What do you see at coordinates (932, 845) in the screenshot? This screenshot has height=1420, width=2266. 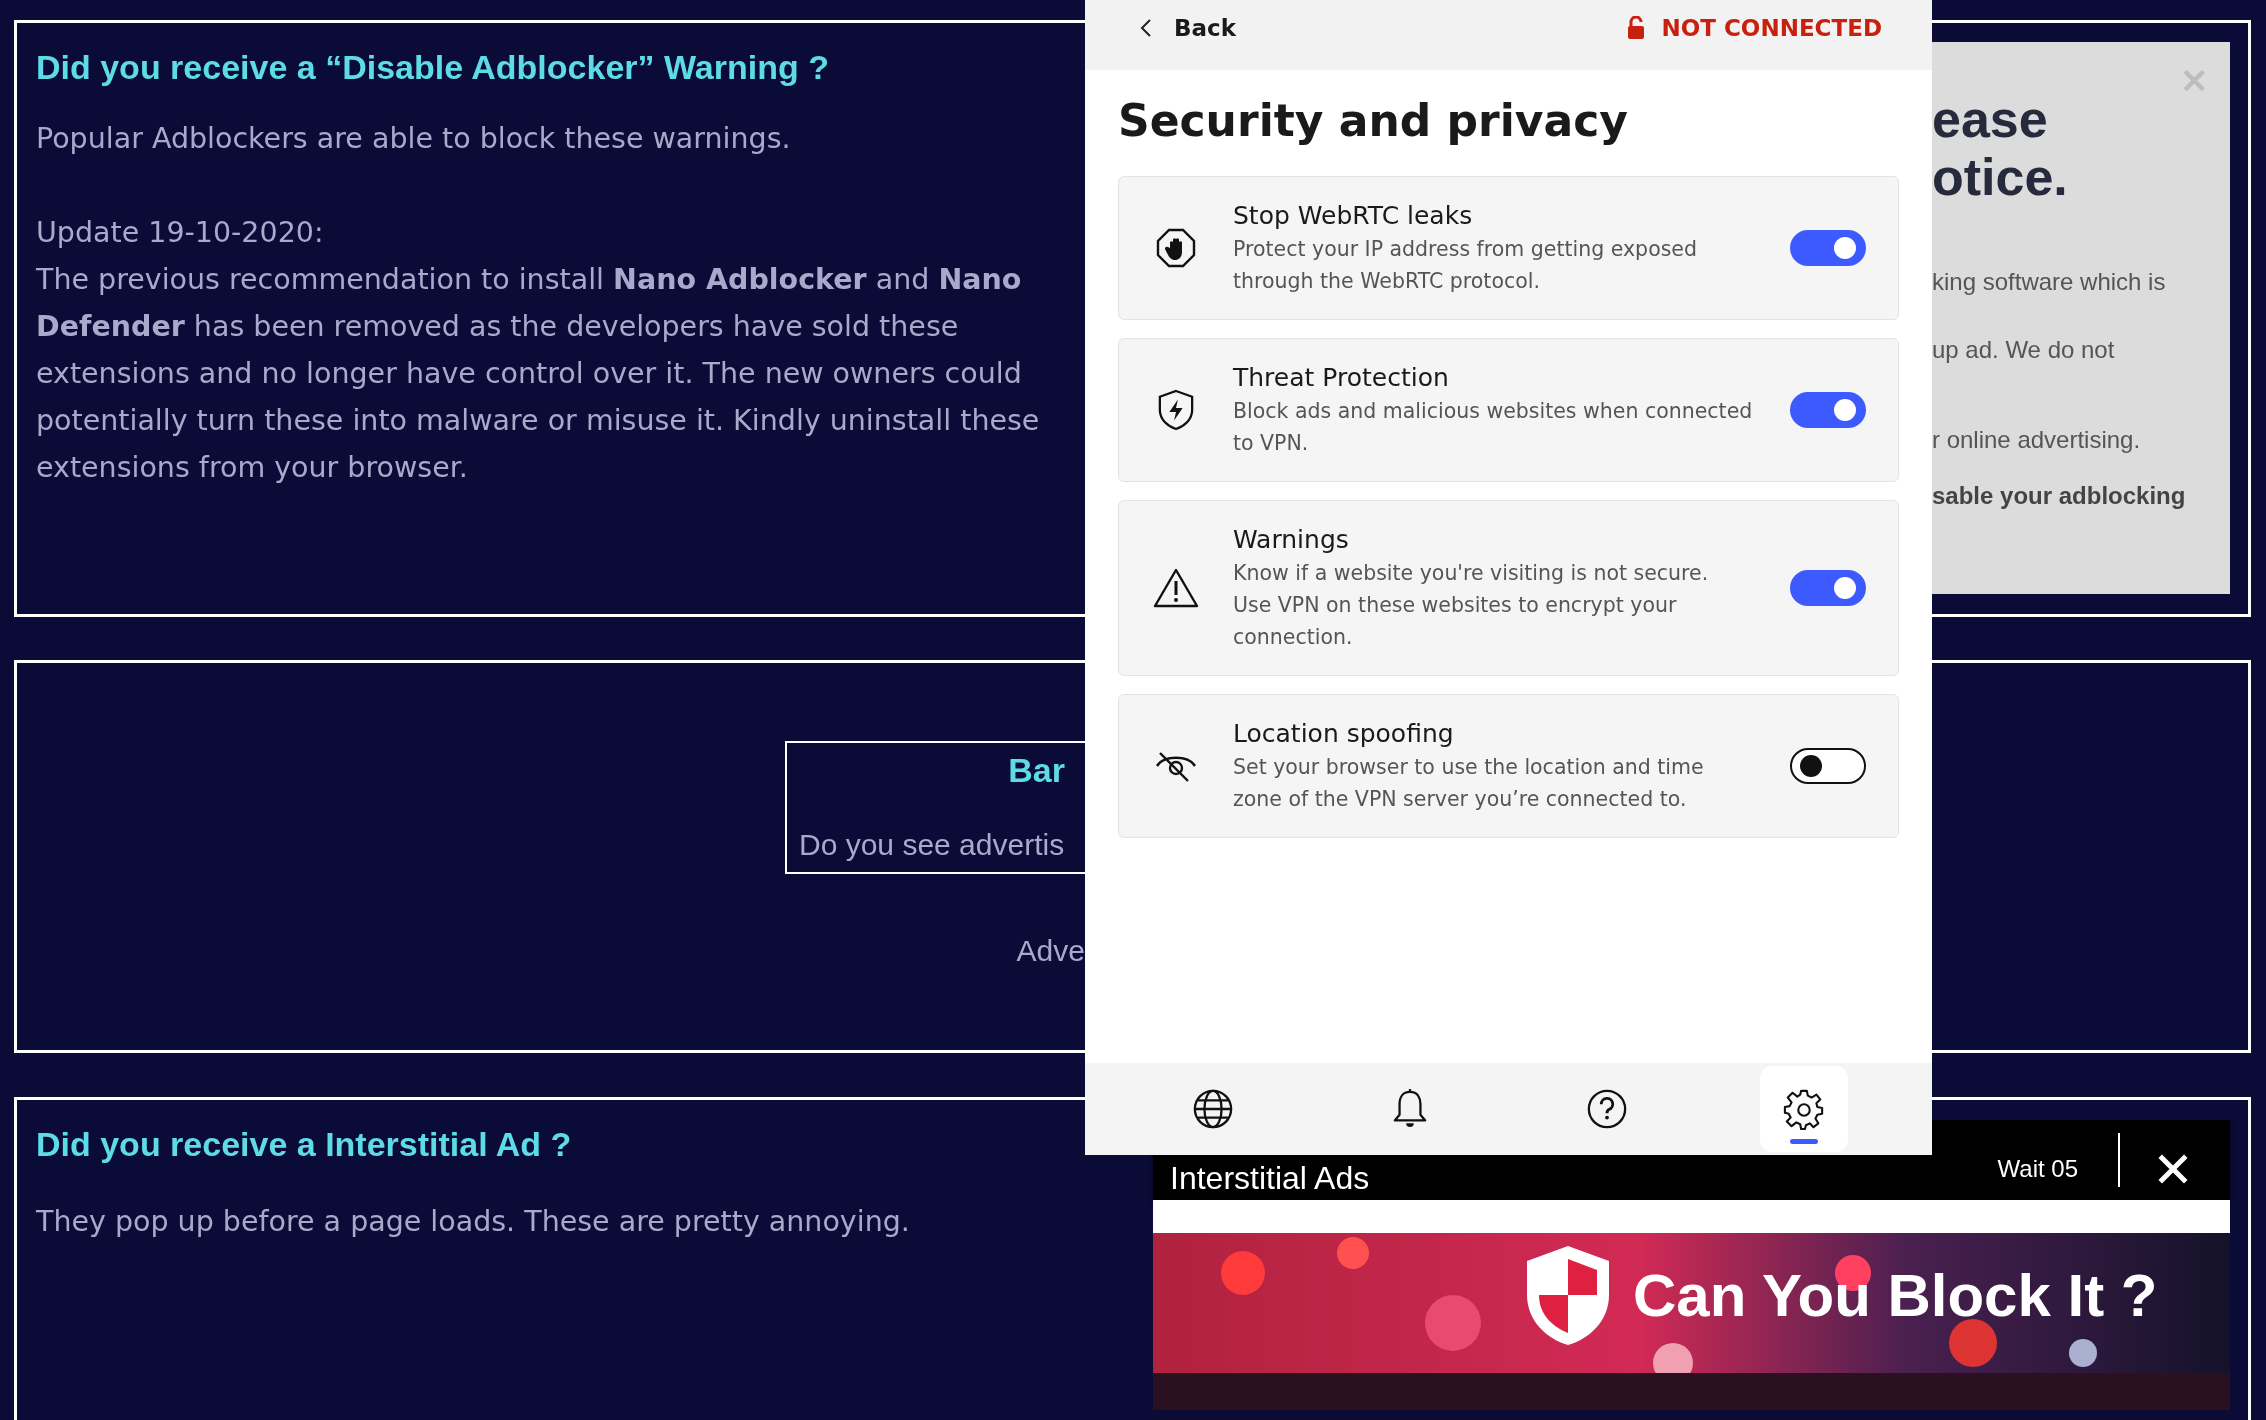 I see `banner-text: Do you see advertis` at bounding box center [932, 845].